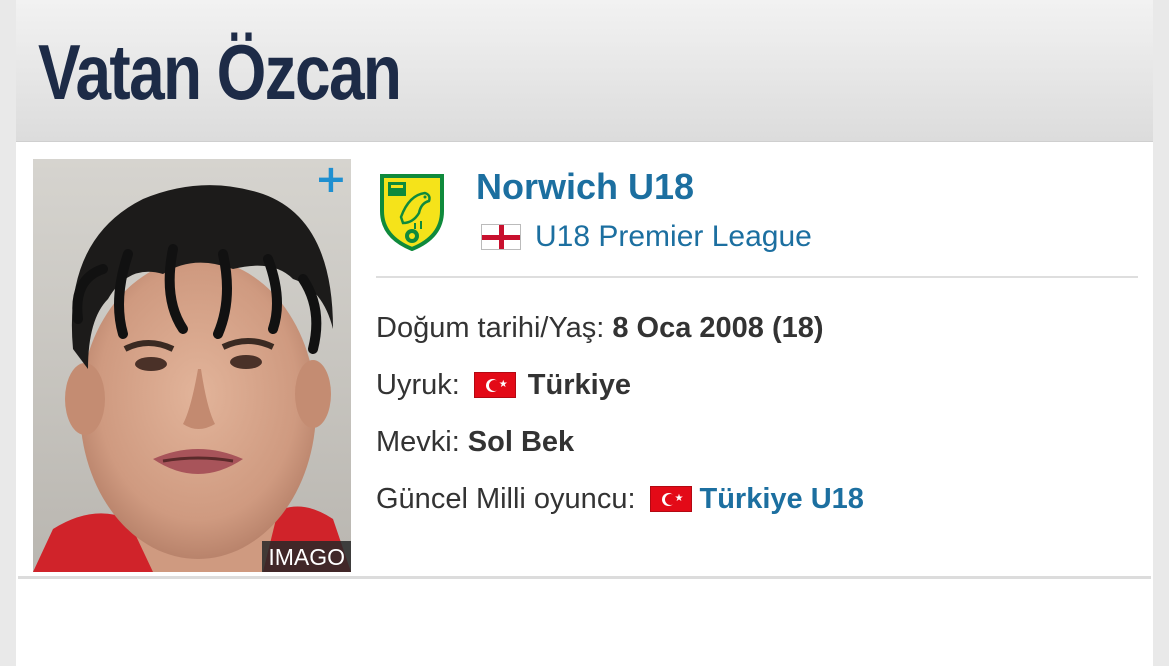 The height and width of the screenshot is (666, 1169). What do you see at coordinates (757, 277) in the screenshot?
I see `divider` at bounding box center [757, 277].